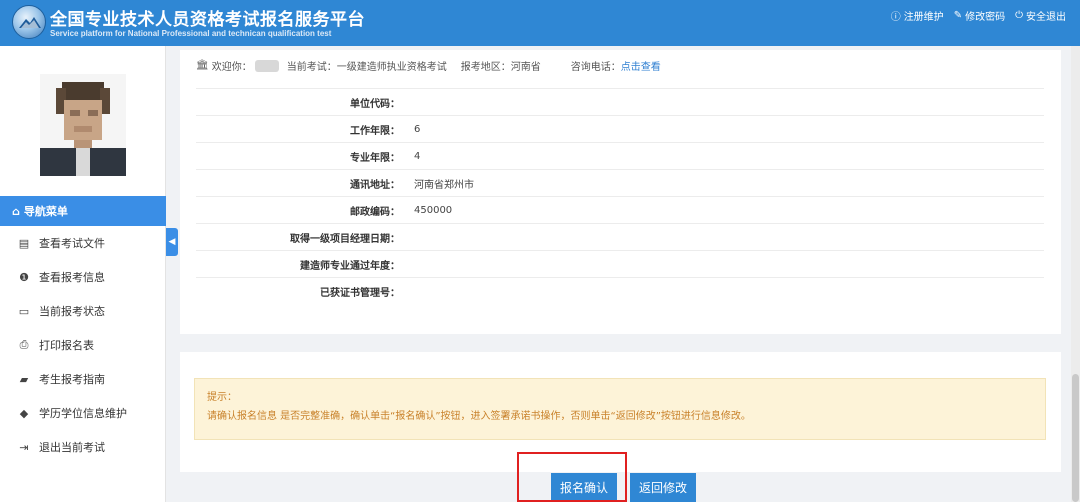  What do you see at coordinates (620, 128) in the screenshot?
I see `form-row: 工作年限： 6` at bounding box center [620, 128].